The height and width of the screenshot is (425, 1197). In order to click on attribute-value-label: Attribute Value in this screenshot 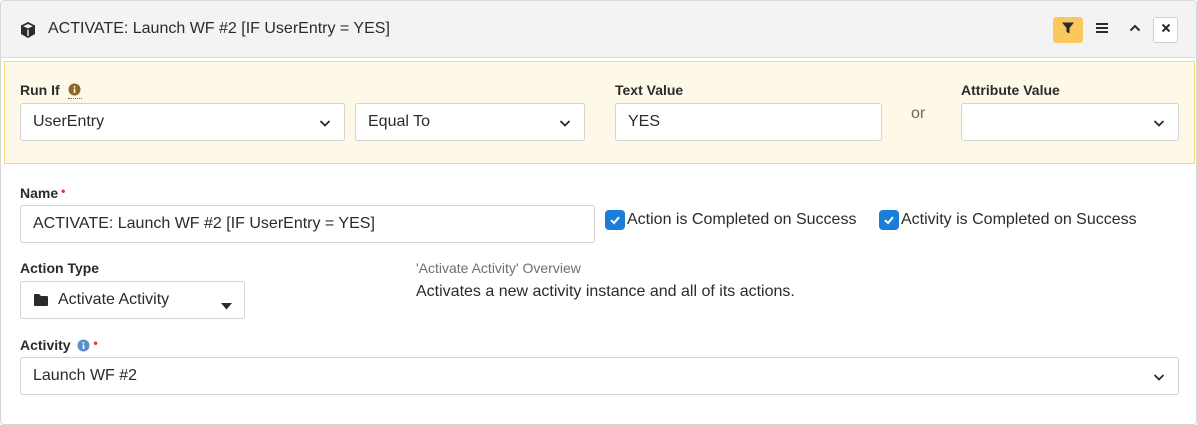, I will do `click(1010, 90)`.